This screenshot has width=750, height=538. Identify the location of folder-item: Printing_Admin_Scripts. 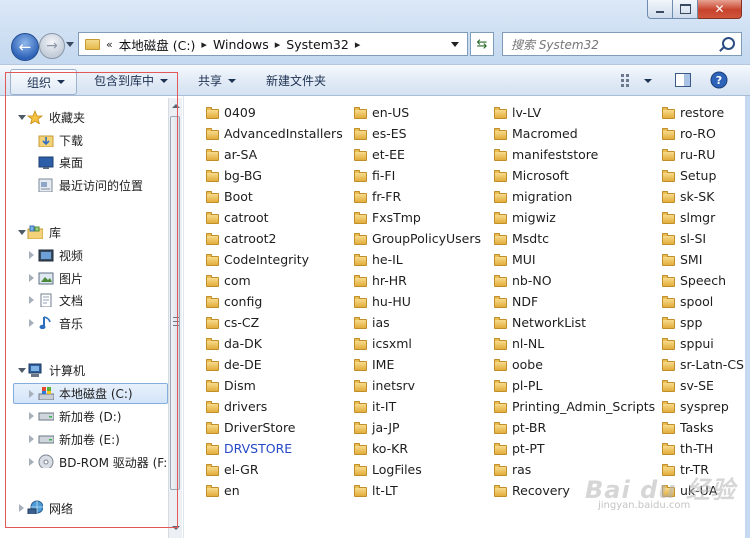
(574, 406).